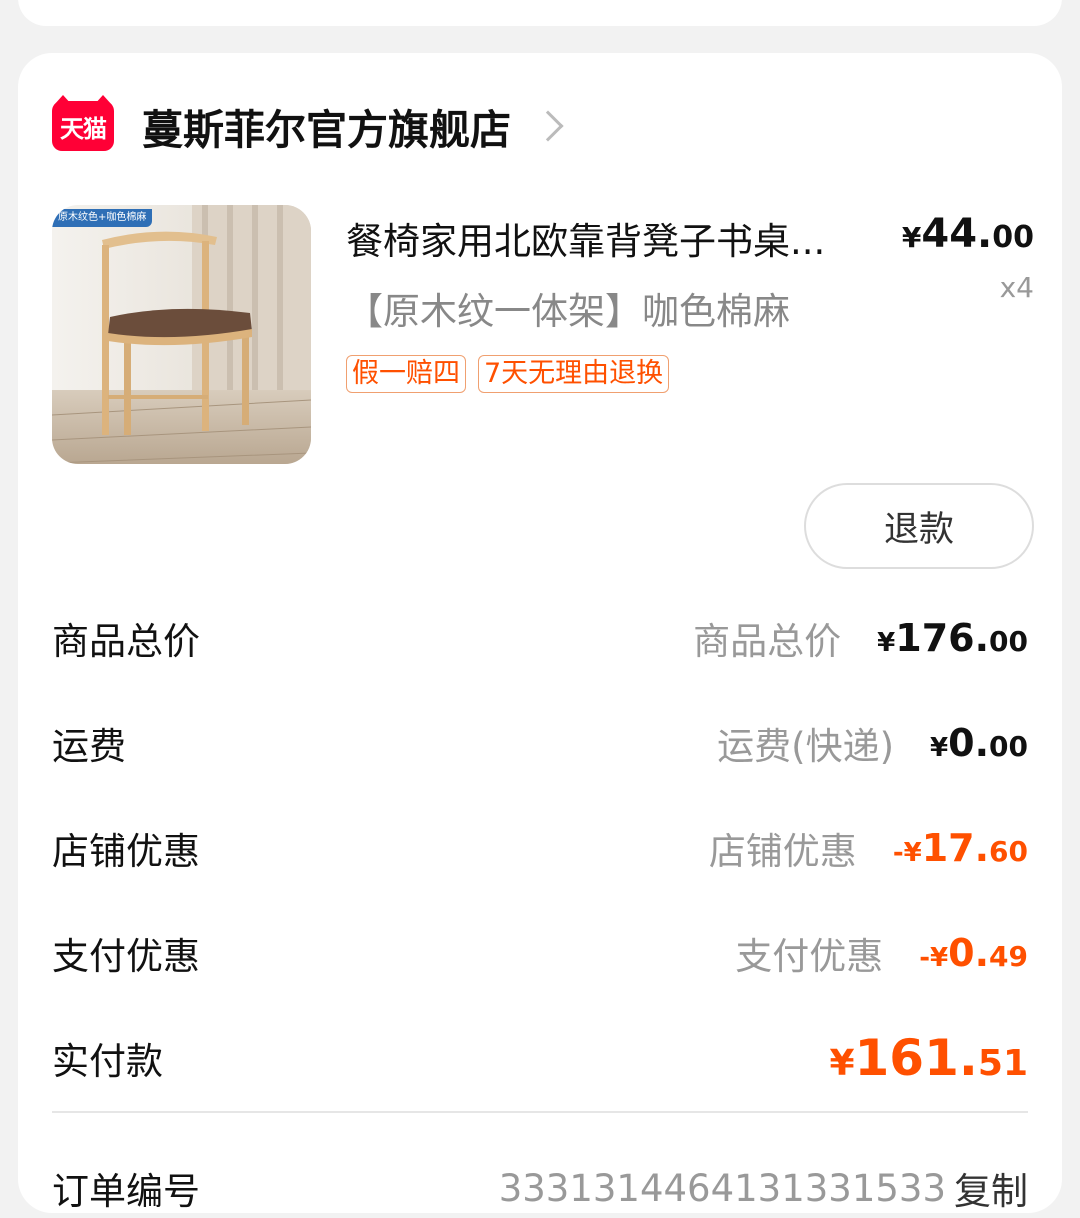 The width and height of the screenshot is (1080, 1218). I want to click on order-number-row: 订单编号 3331314464131331533 复制, so click(540, 1188).